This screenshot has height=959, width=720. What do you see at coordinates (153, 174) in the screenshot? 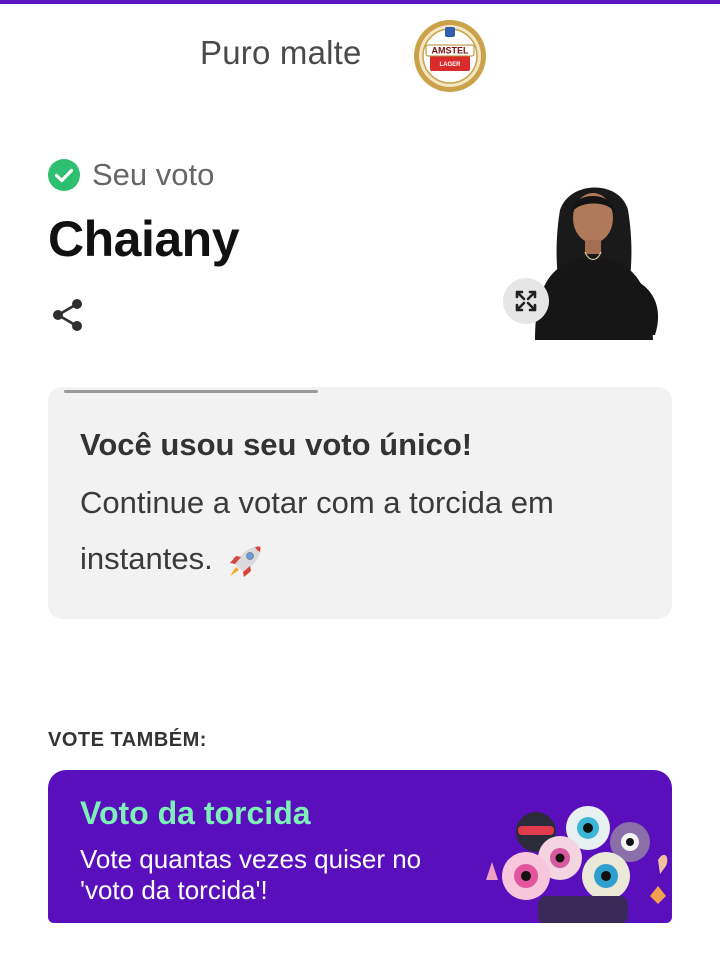
I see `voted-label: Seu voto` at bounding box center [153, 174].